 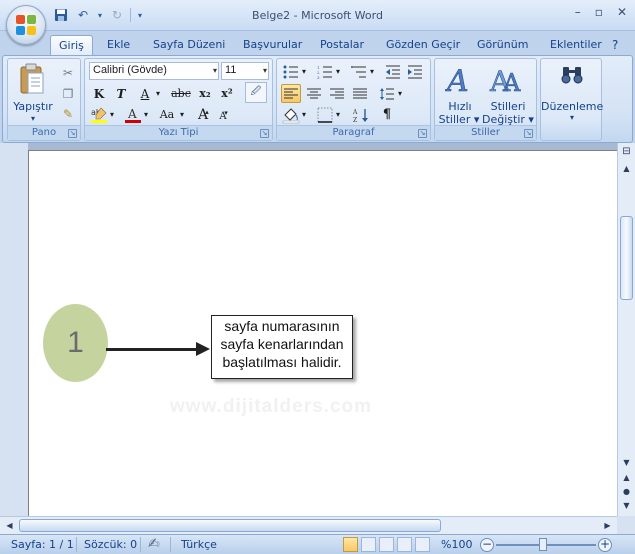 I want to click on outline-view-icon, so click(x=404, y=544).